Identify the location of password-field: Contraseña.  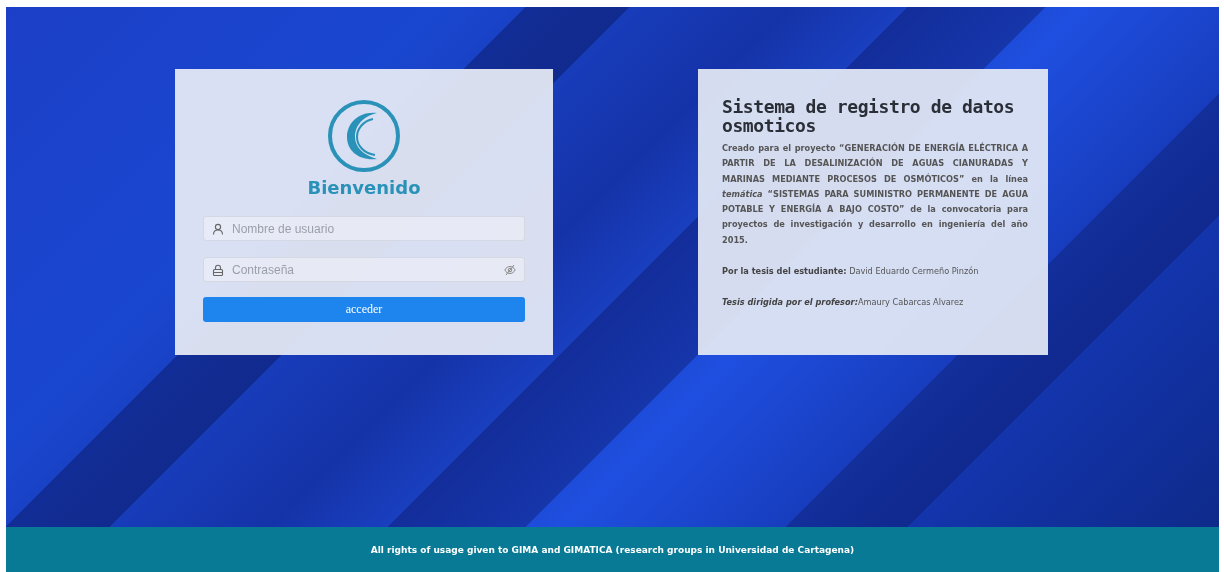
(364, 269).